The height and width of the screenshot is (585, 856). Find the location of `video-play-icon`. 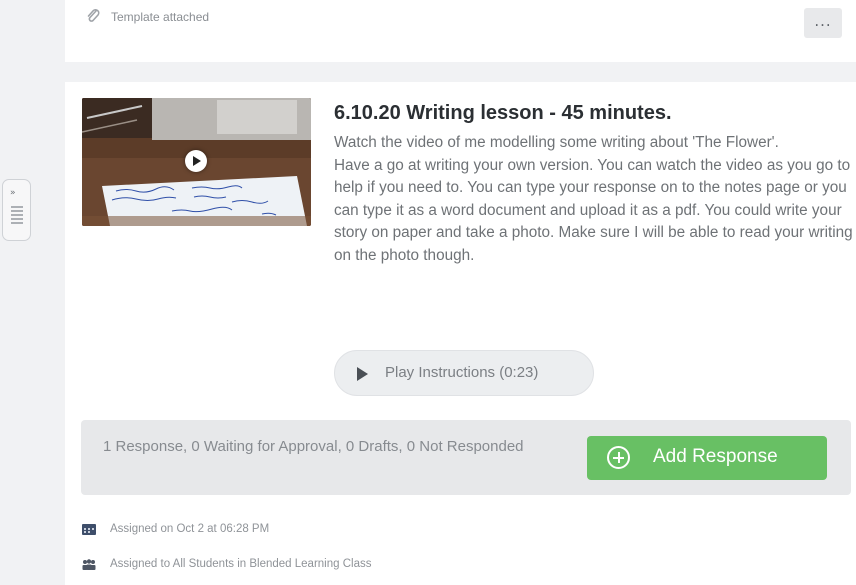

video-play-icon is located at coordinates (196, 161).